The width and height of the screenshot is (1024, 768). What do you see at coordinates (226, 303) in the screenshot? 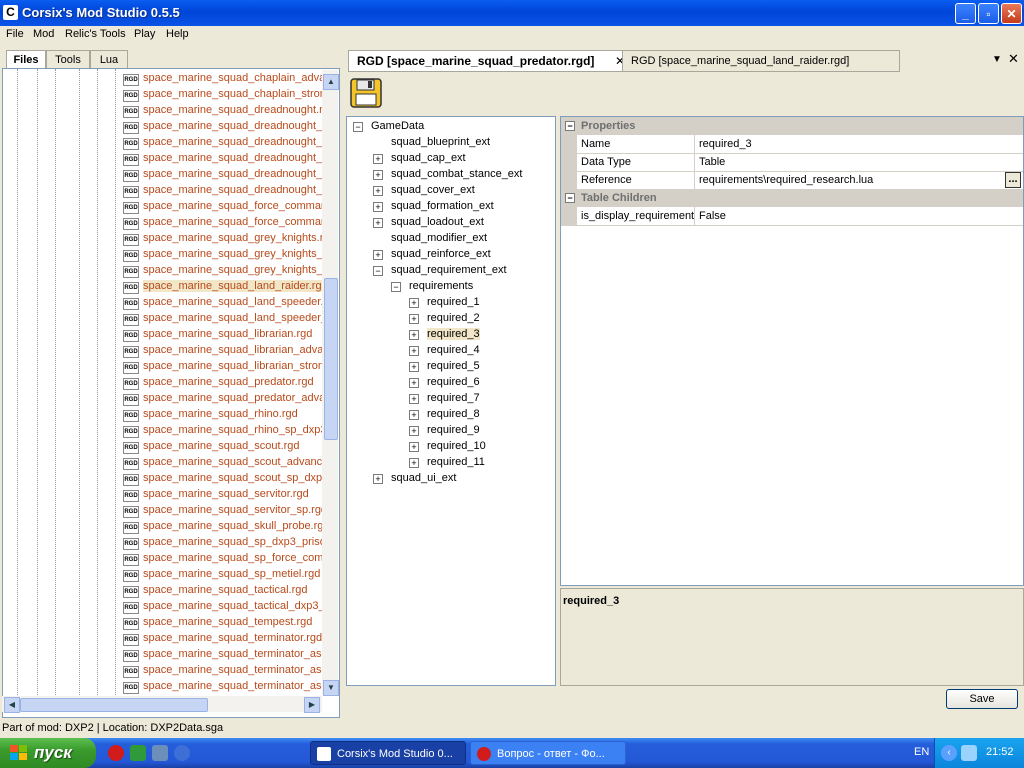
I see `file-item: RGD space_marine_squad_land_speeder.r` at bounding box center [226, 303].